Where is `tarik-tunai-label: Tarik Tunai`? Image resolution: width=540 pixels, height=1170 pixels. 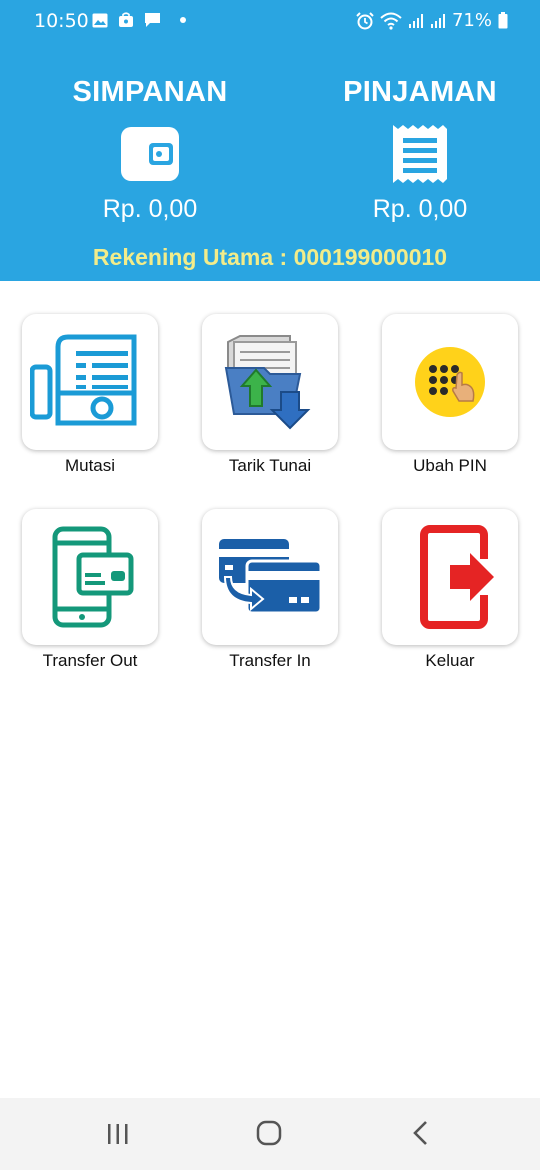
tarik-tunai-label: Tarik Tunai is located at coordinates (270, 465).